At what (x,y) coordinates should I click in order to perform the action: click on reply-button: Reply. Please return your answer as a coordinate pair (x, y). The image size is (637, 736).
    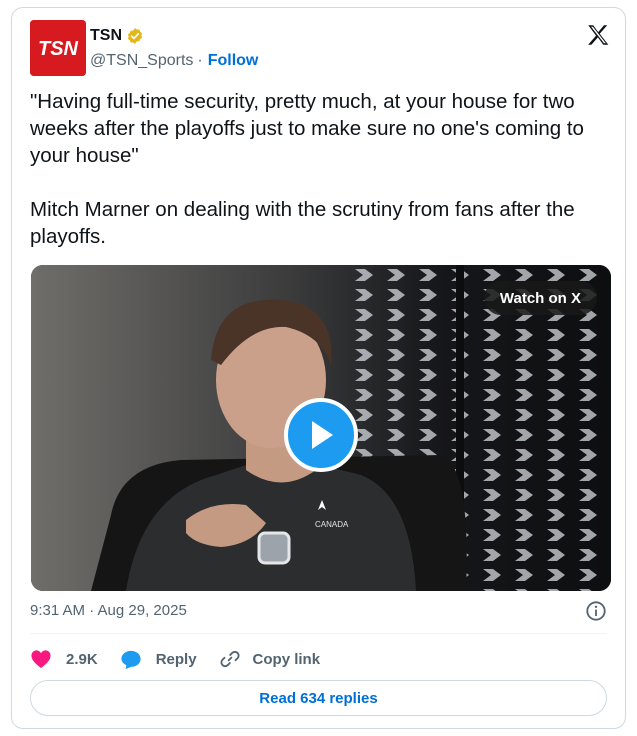
    Looking at the image, I should click on (158, 659).